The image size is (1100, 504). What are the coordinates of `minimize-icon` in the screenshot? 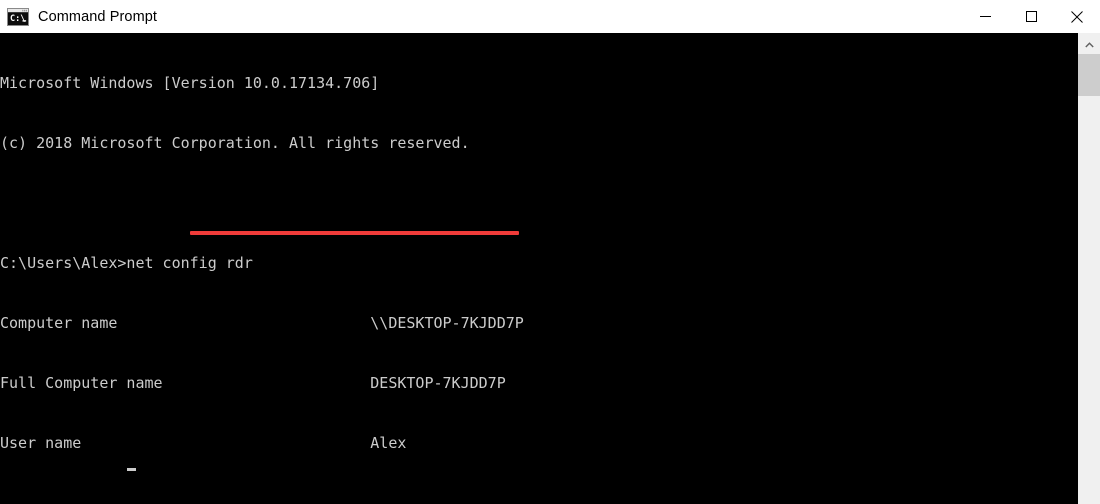 It's located at (985, 16).